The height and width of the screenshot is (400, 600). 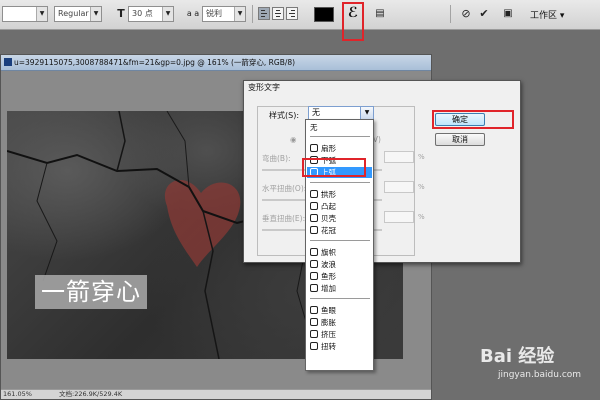 What do you see at coordinates (466, 14) in the screenshot?
I see `cancel-icon: ⊘` at bounding box center [466, 14].